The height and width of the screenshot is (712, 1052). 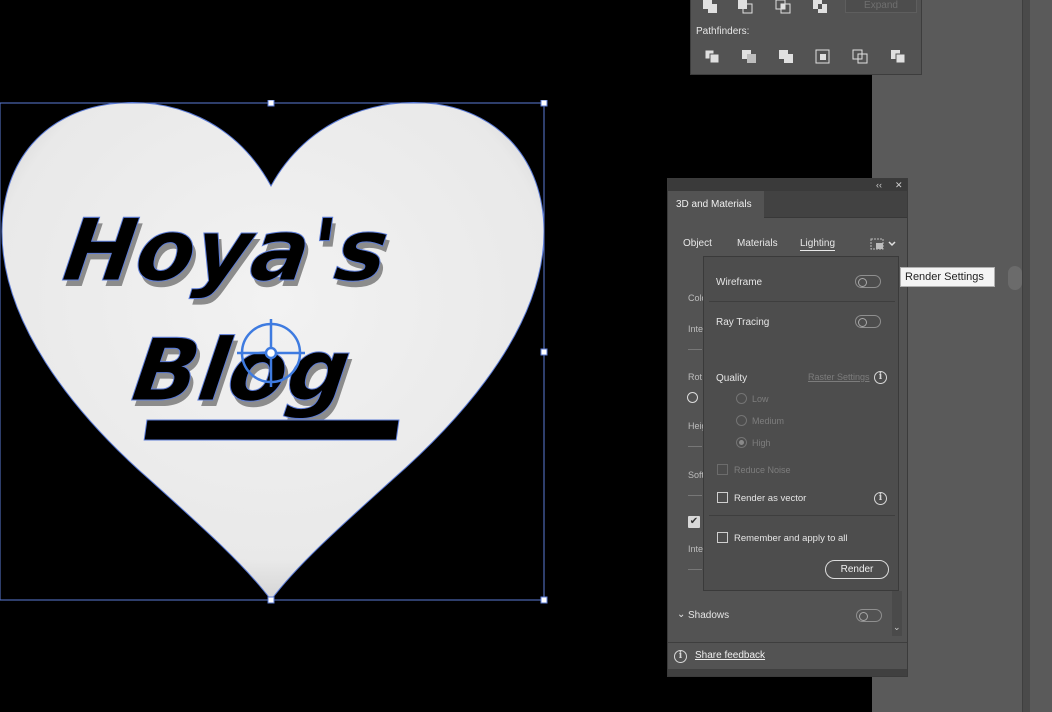 I want to click on intersect-icon, so click(x=783, y=8).